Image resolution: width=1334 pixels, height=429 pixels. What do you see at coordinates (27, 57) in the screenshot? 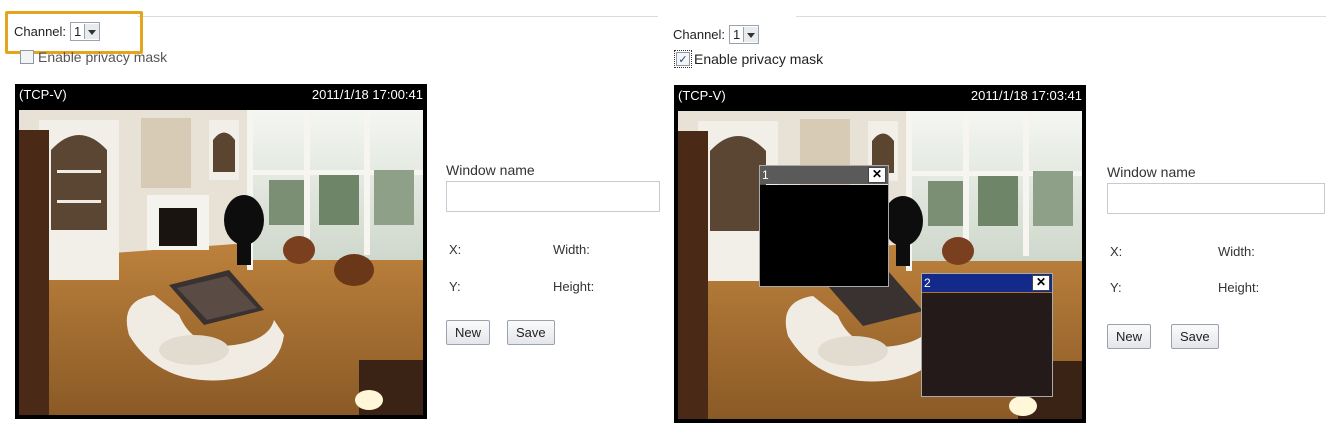
I see `privacy-mask-checkbox` at bounding box center [27, 57].